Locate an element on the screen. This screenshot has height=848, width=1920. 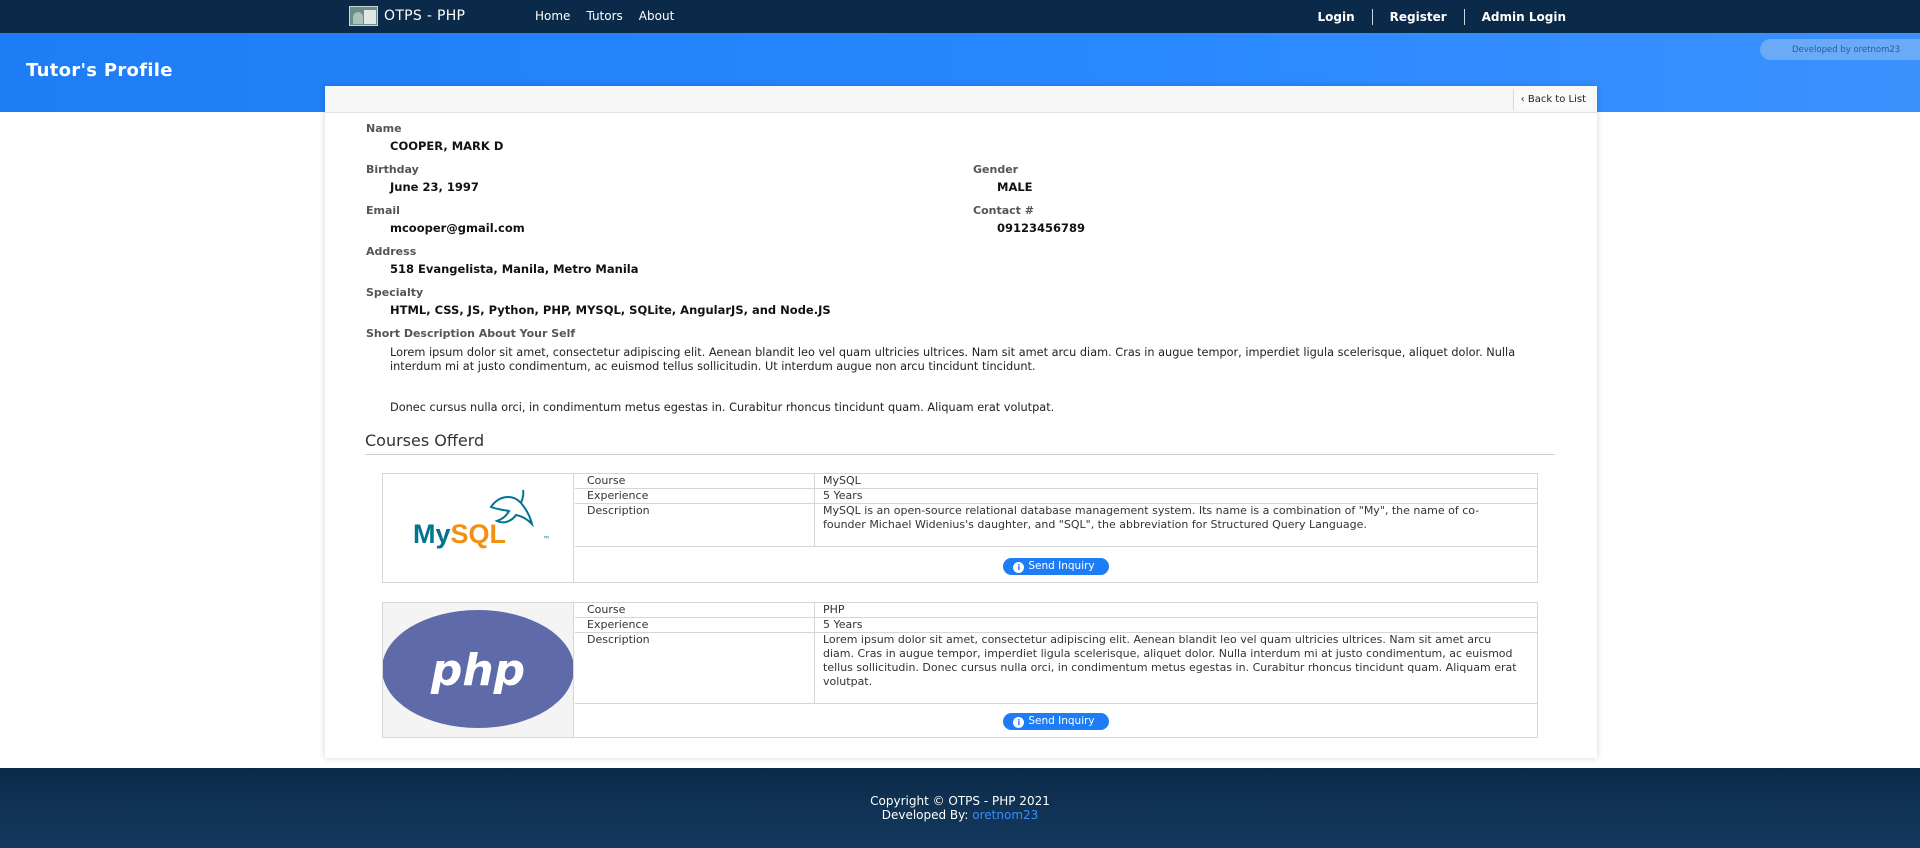
card-header: ‹ Back to List is located at coordinates (961, 99).